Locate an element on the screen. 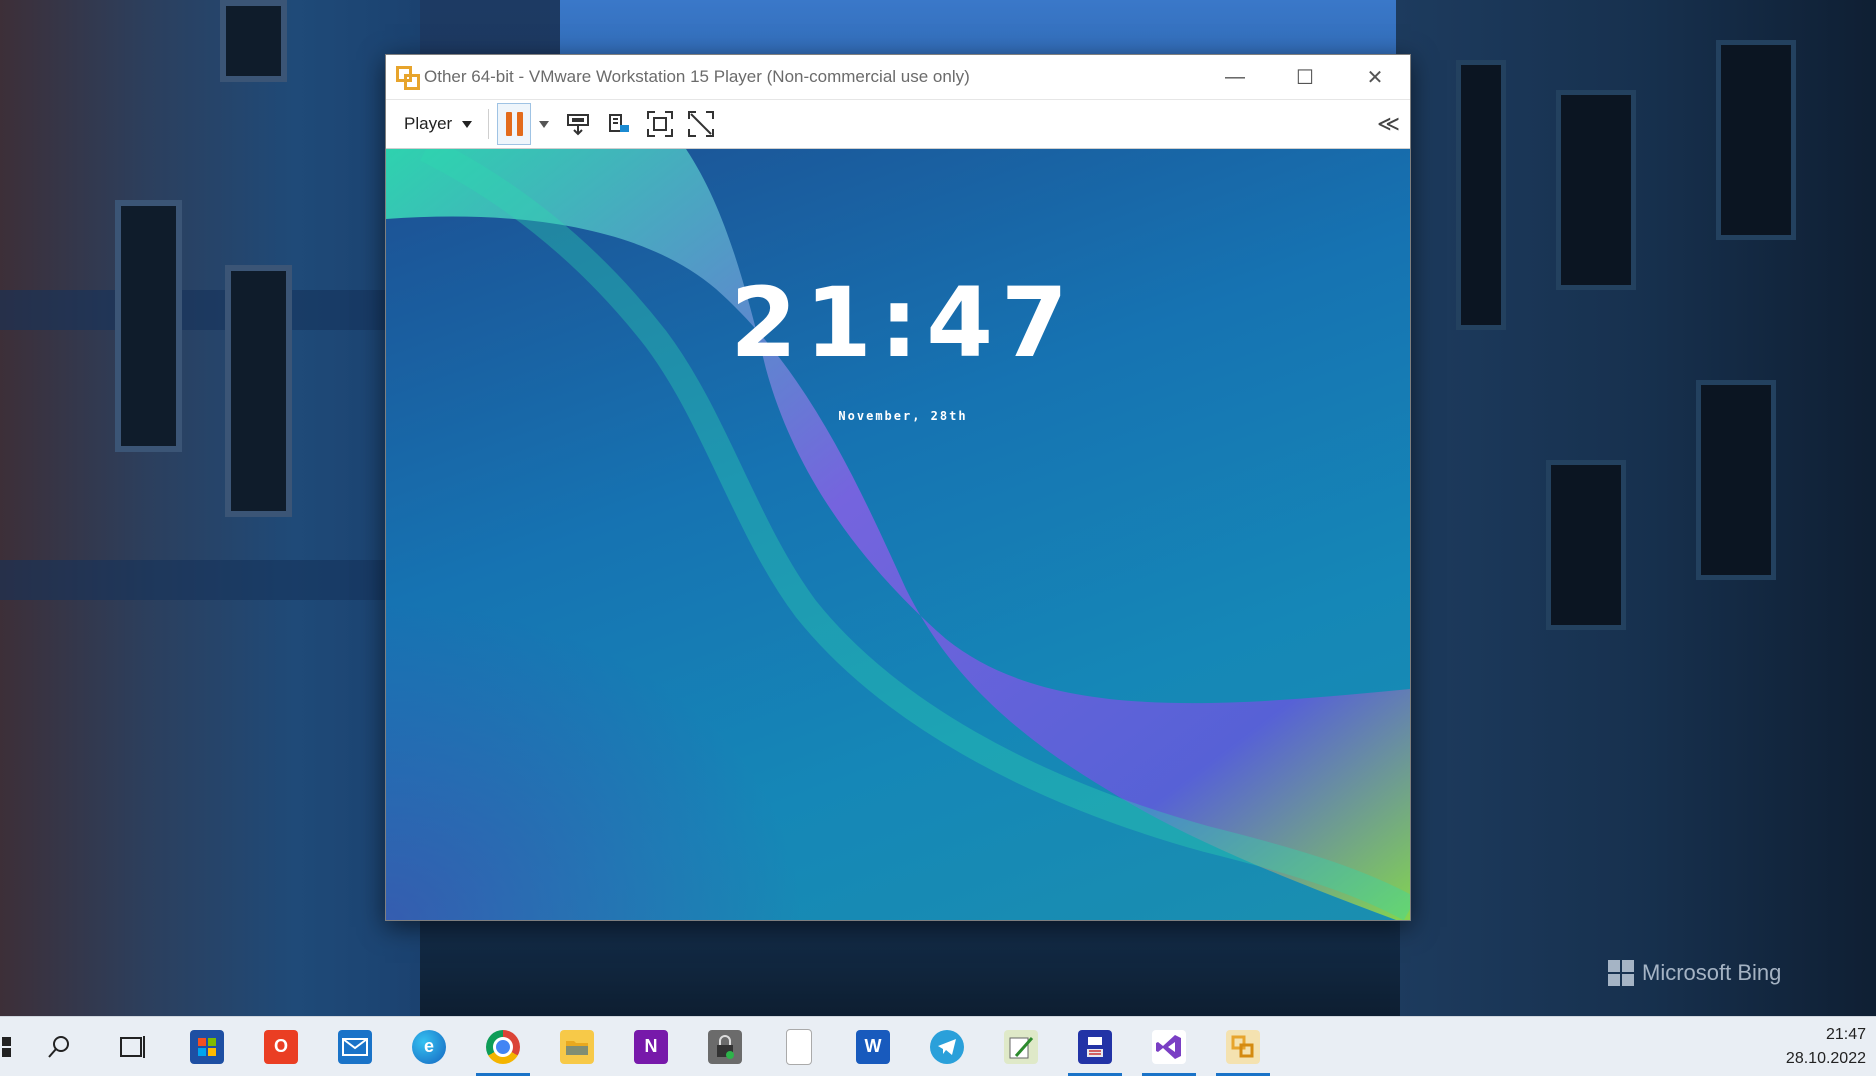  full-screen-button is located at coordinates (660, 124).